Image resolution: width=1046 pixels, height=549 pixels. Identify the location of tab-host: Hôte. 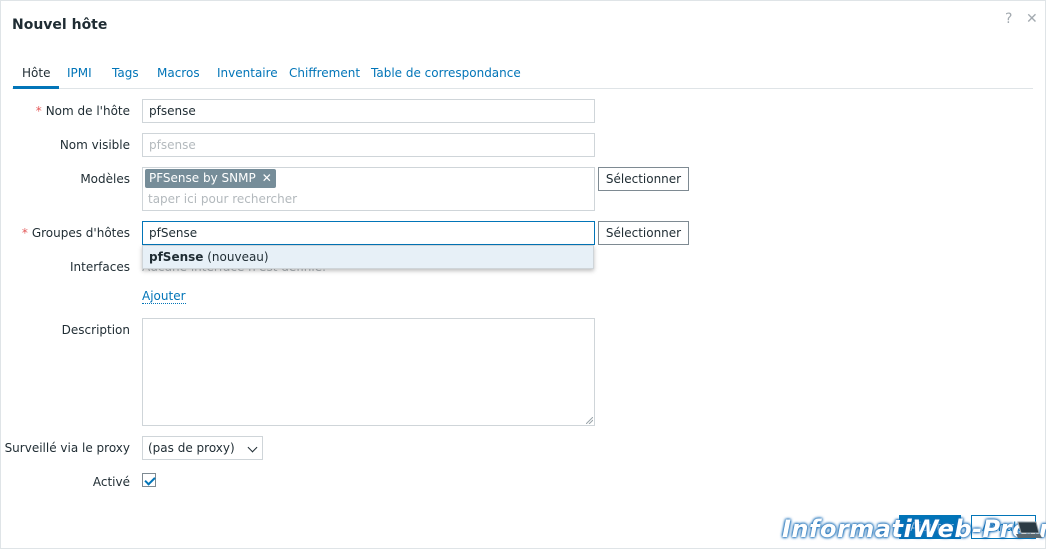
(36, 77).